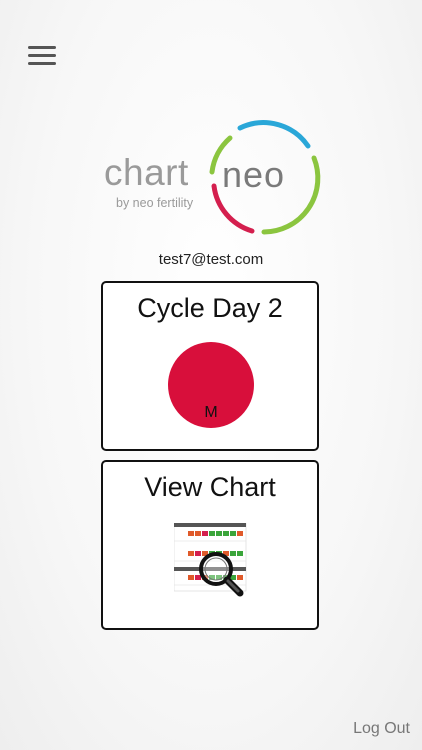 The width and height of the screenshot is (422, 750). I want to click on cycle-day-title: Cycle Day 2, so click(210, 308).